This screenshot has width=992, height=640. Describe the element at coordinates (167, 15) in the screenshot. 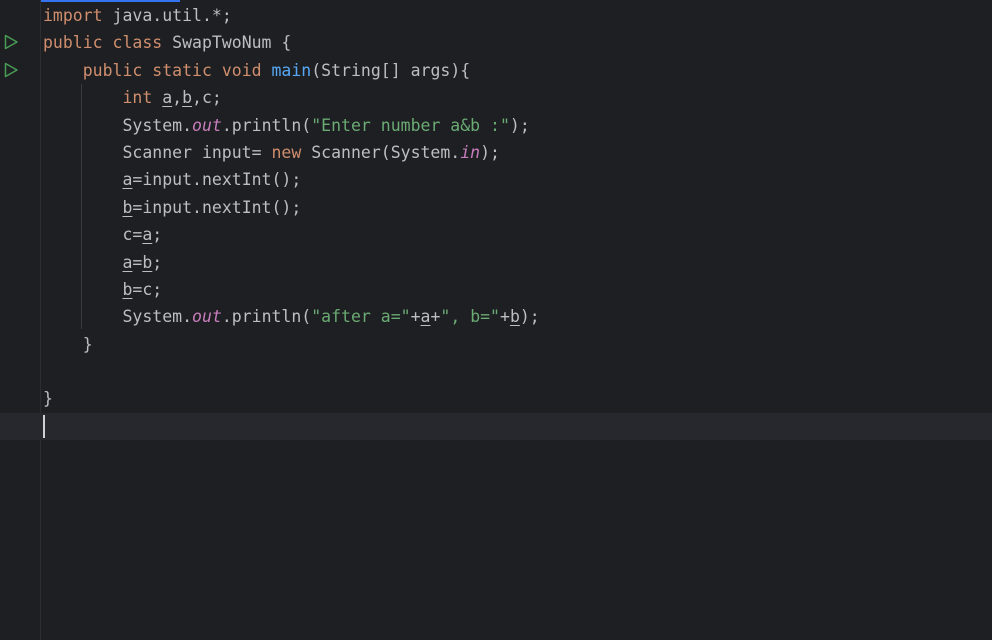

I see `code-token-plain: java.util.*;` at that location.